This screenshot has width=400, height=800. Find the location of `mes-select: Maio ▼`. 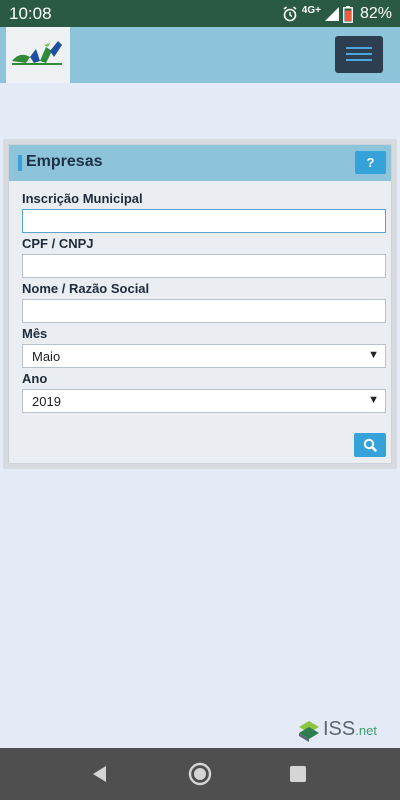

mes-select: Maio ▼ is located at coordinates (204, 356).